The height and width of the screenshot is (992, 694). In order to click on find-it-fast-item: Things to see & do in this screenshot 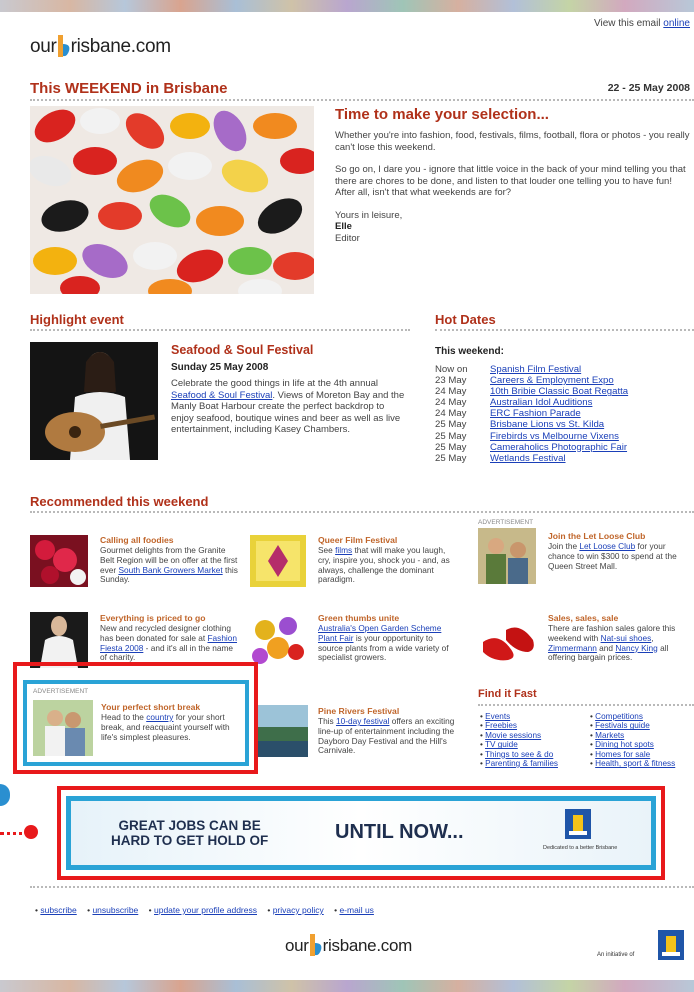, I will do `click(533, 754)`.